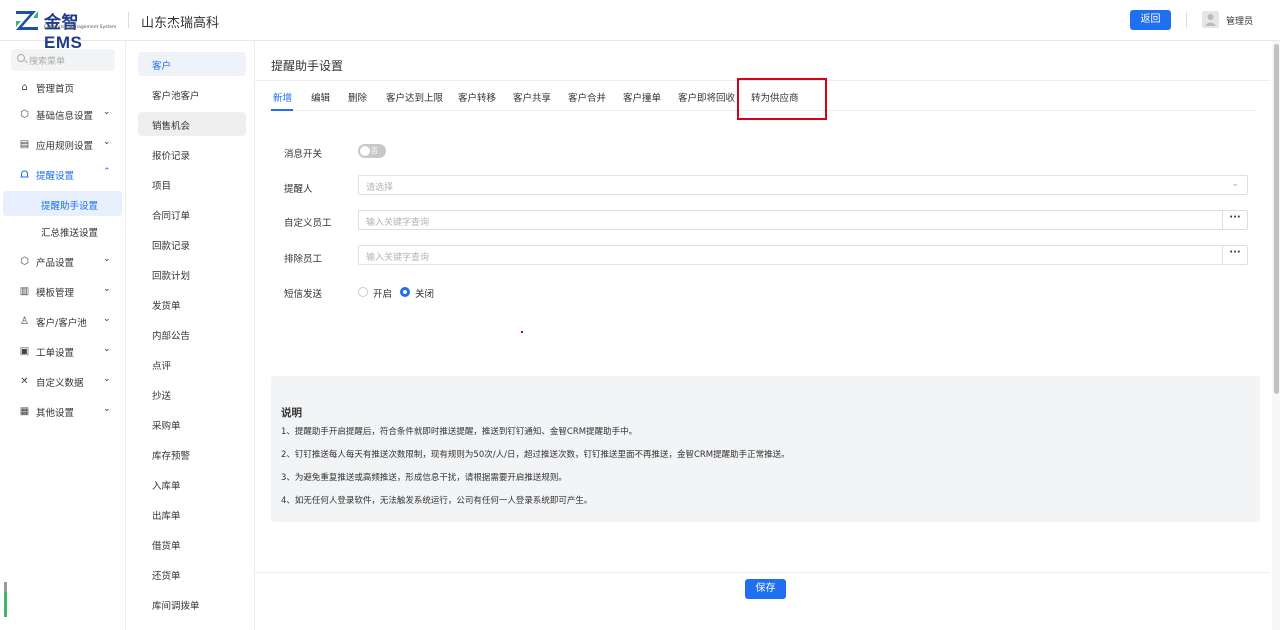  Describe the element at coordinates (762, 572) in the screenshot. I see `footer-divider` at that location.